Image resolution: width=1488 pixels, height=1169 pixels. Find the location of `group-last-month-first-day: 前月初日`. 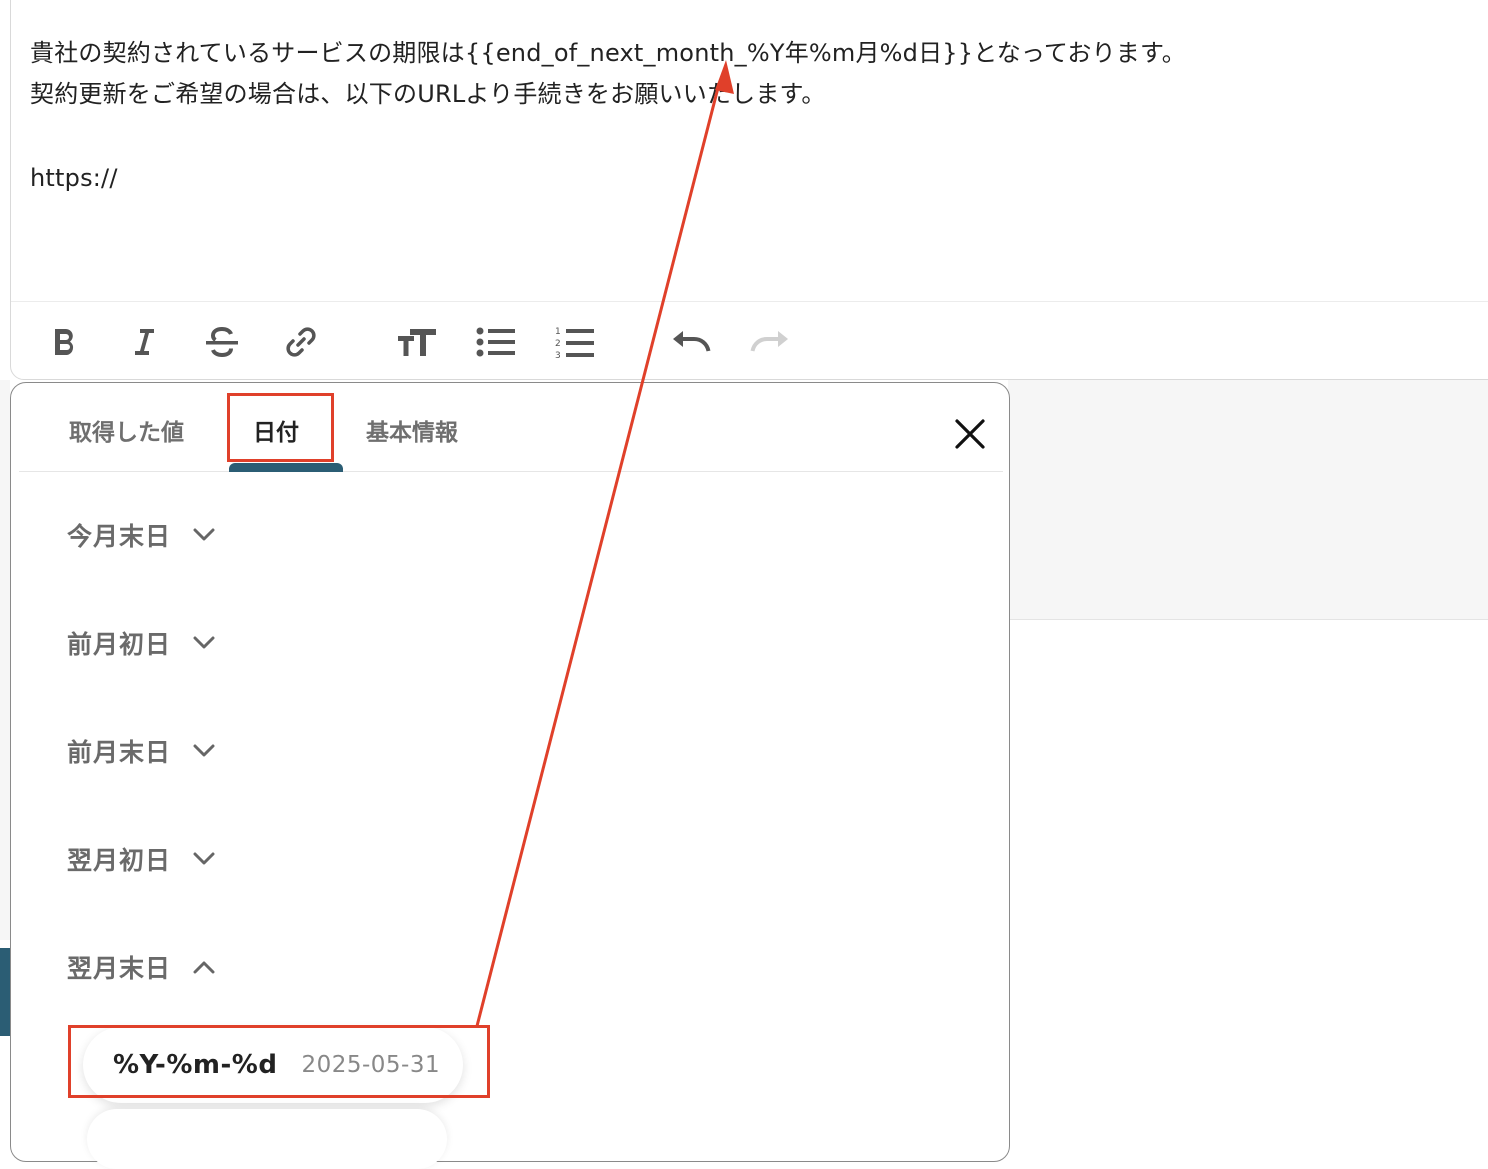

group-last-month-first-day: 前月初日 is located at coordinates (141, 643).